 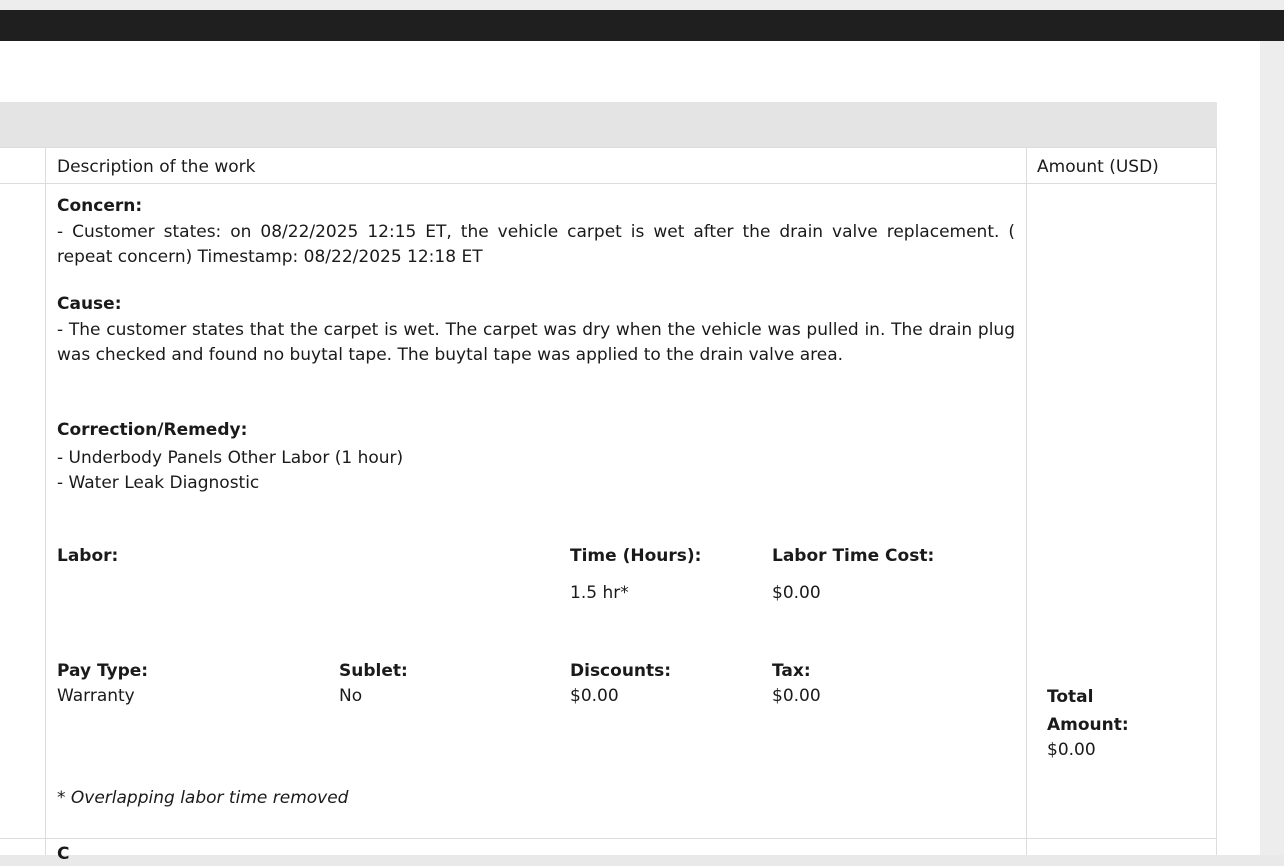 I want to click on correction-label: Correction/Remedy:, so click(x=152, y=430).